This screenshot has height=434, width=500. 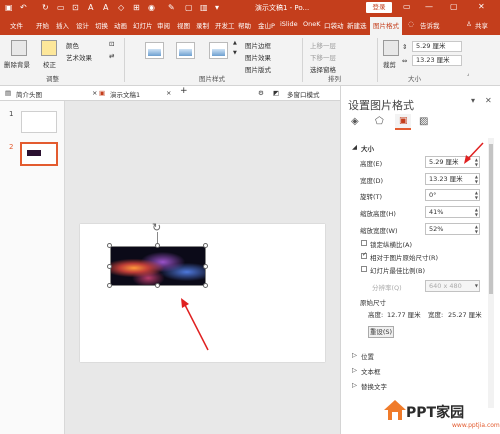 What do you see at coordinates (491, 219) in the screenshot?
I see `pane-scrollbar-thumb` at bounding box center [491, 219].